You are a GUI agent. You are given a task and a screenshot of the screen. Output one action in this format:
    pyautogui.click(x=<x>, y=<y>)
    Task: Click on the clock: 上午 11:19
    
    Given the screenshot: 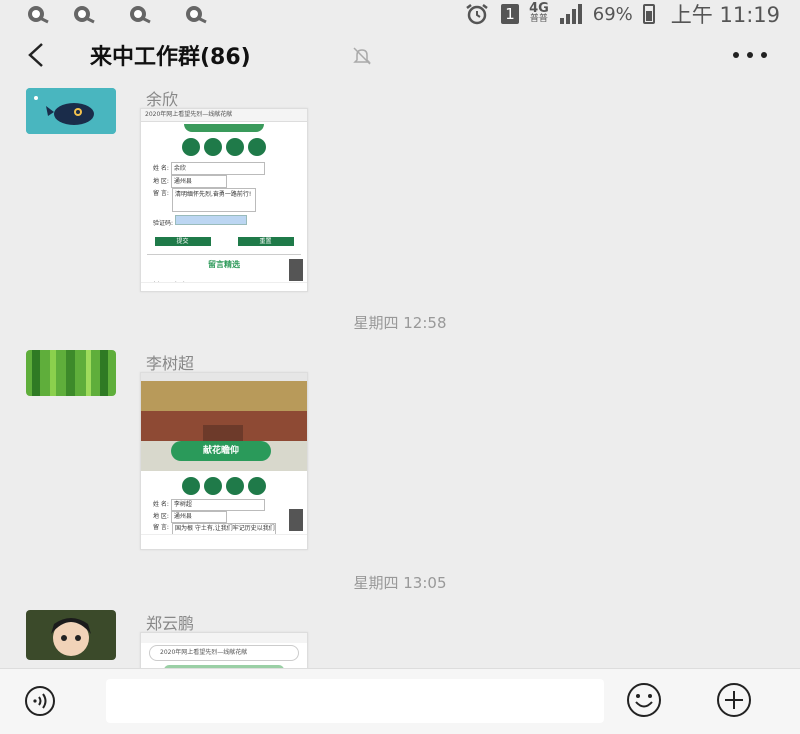 What is the action you would take?
    pyautogui.click(x=725, y=15)
    